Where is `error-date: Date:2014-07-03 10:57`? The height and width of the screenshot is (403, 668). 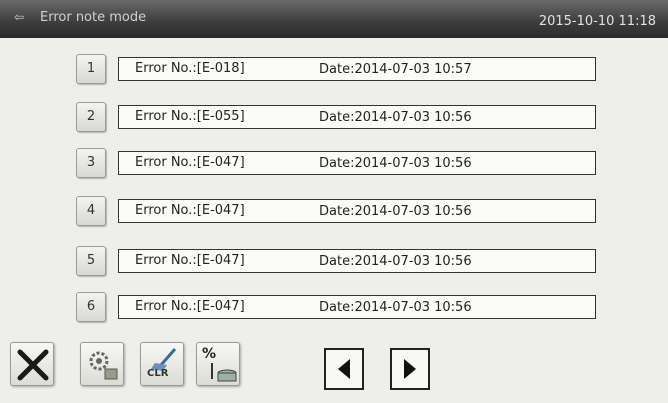
error-date: Date:2014-07-03 10:57 is located at coordinates (395, 69).